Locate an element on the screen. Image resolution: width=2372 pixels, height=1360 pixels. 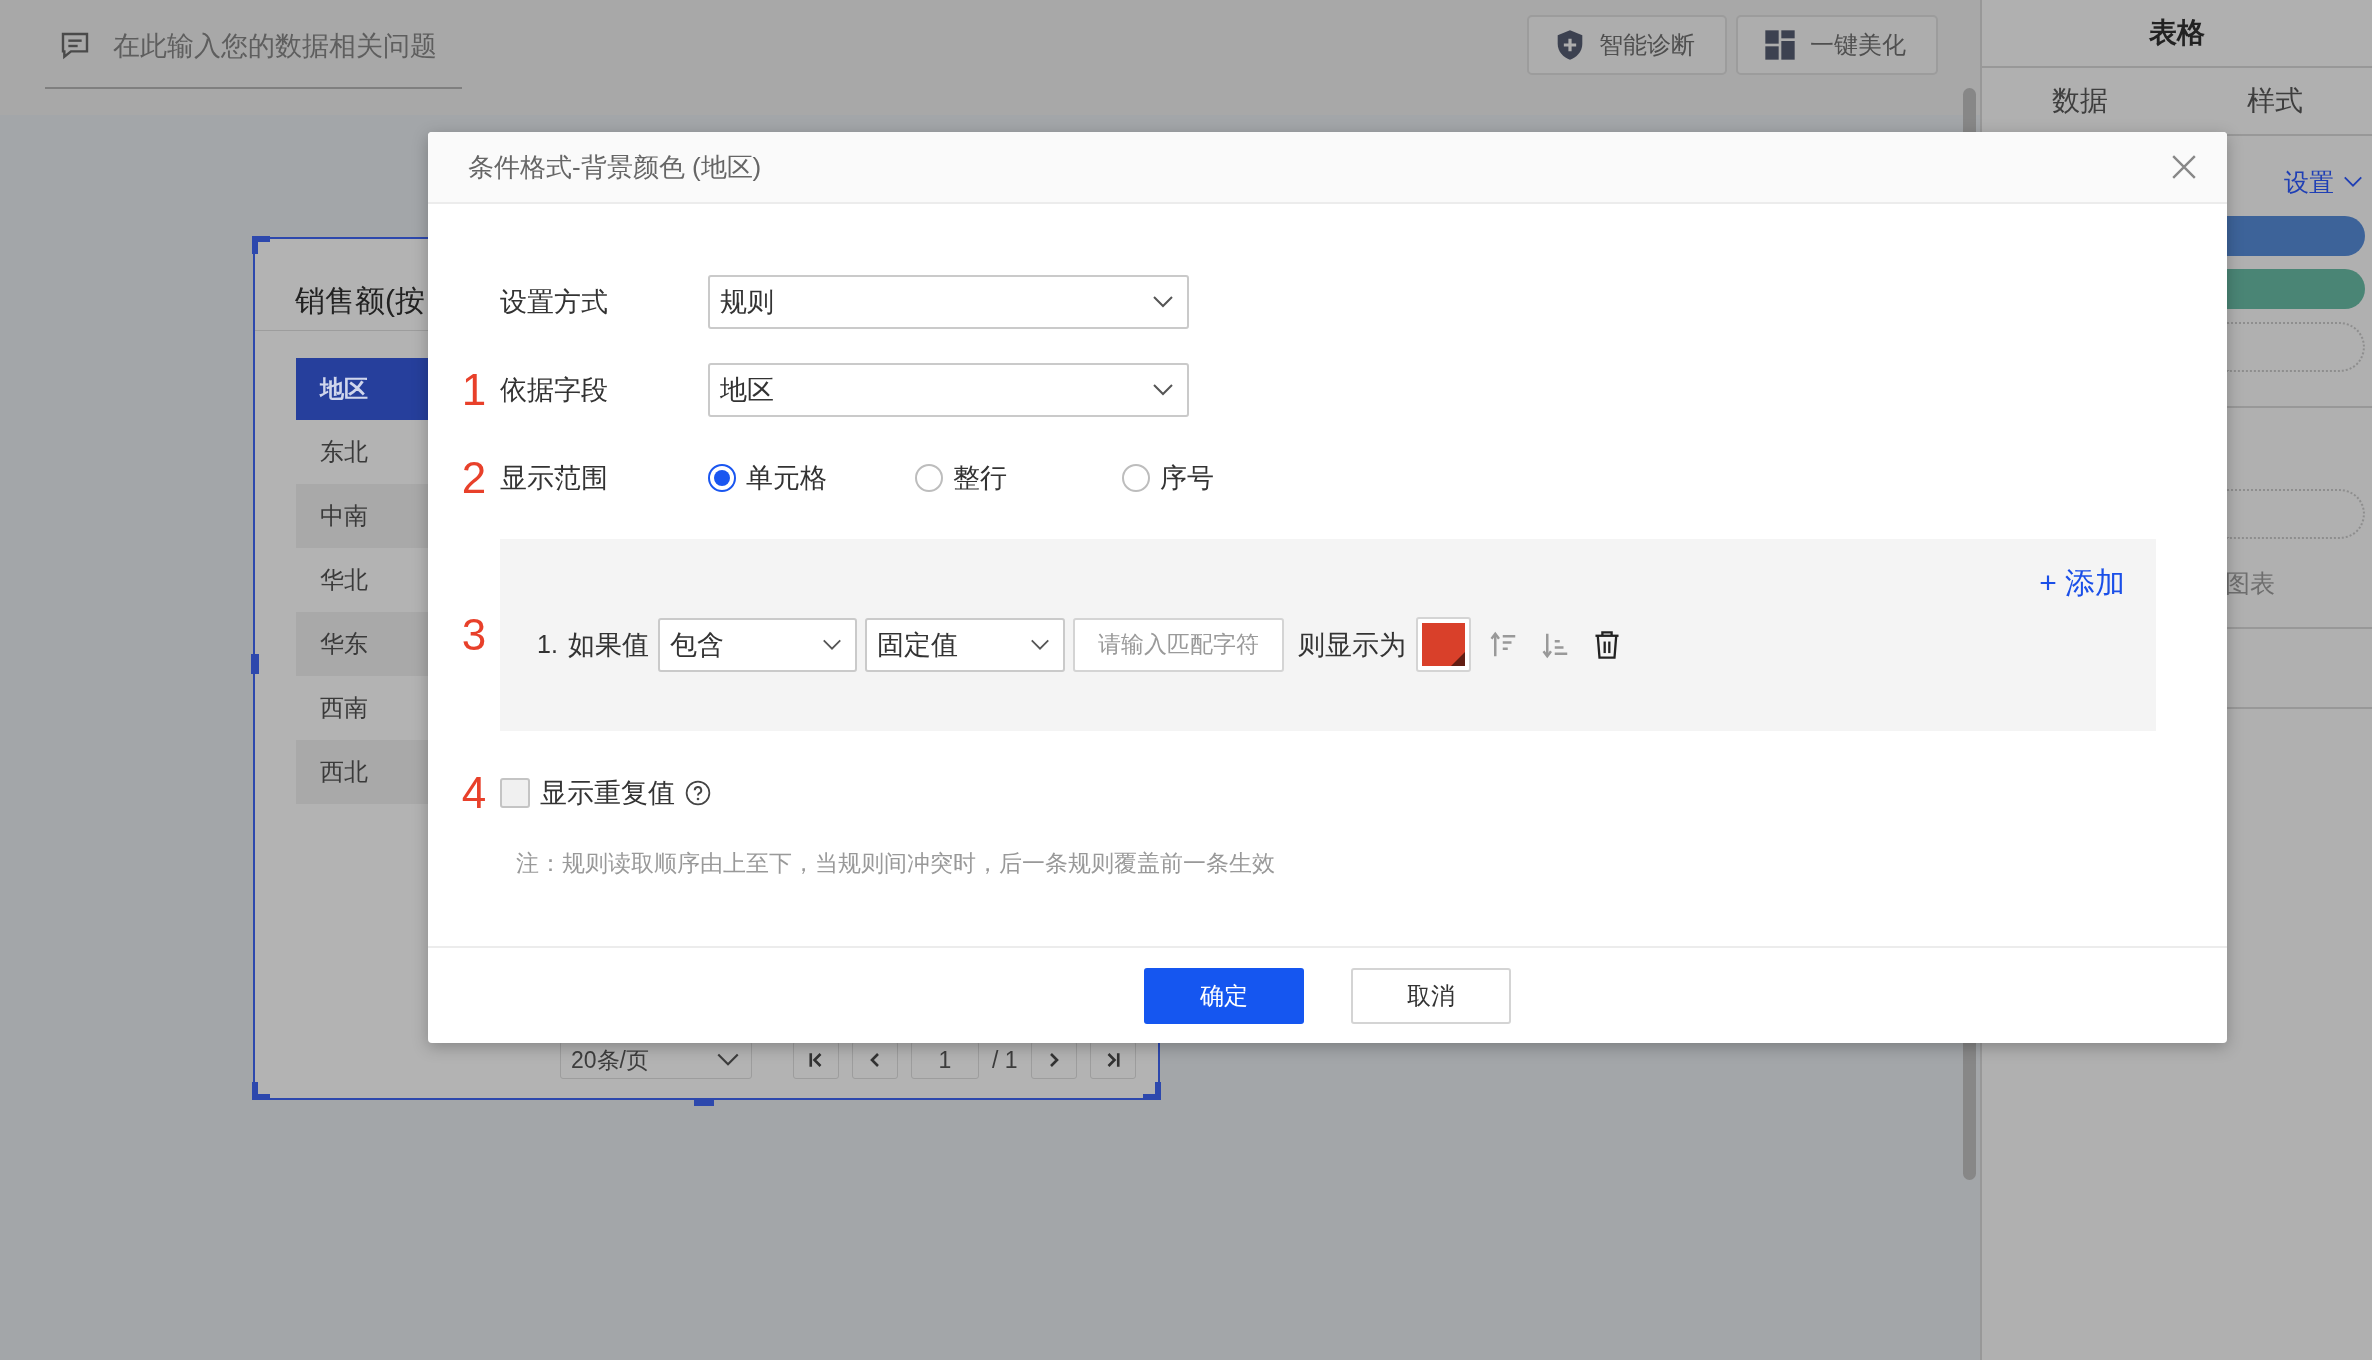
dropdown: 地区 is located at coordinates (948, 390).